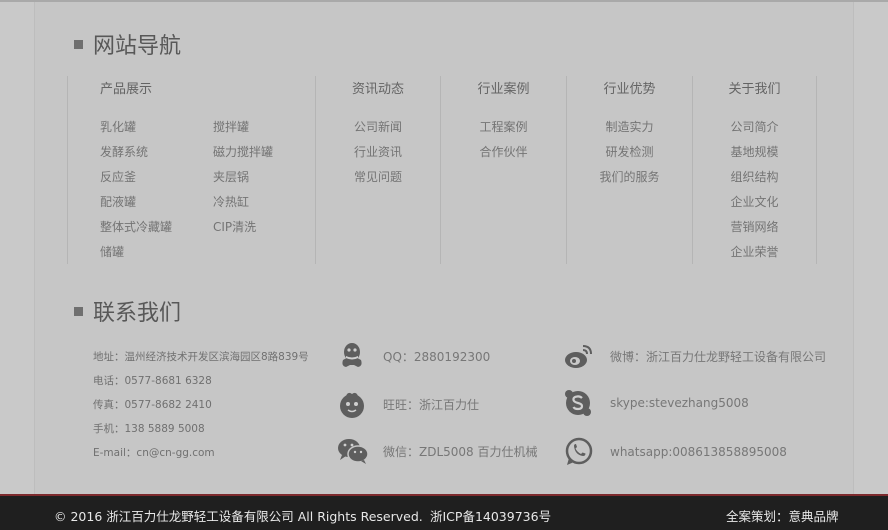 The width and height of the screenshot is (888, 530). Describe the element at coordinates (353, 451) in the screenshot. I see `wechat-icon` at that location.